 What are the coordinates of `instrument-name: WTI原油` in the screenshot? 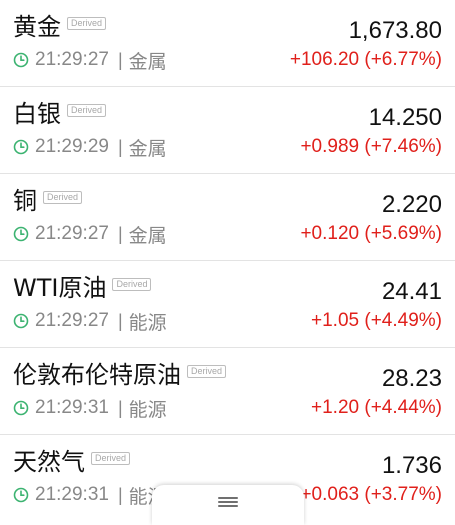 It's located at (60, 288).